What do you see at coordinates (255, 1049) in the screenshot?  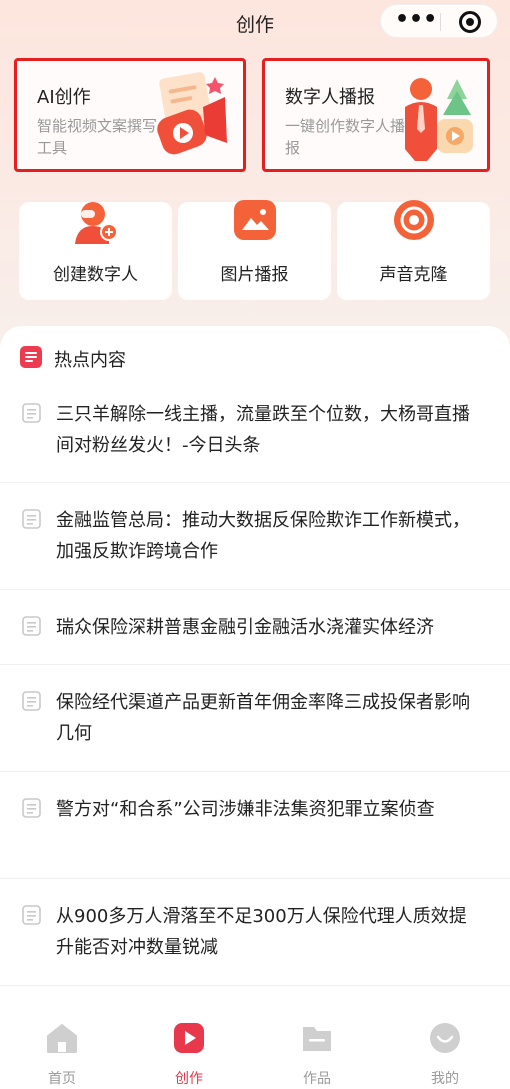 I see `bottom-tab-bar: 首页 创作 作品 我的` at bounding box center [255, 1049].